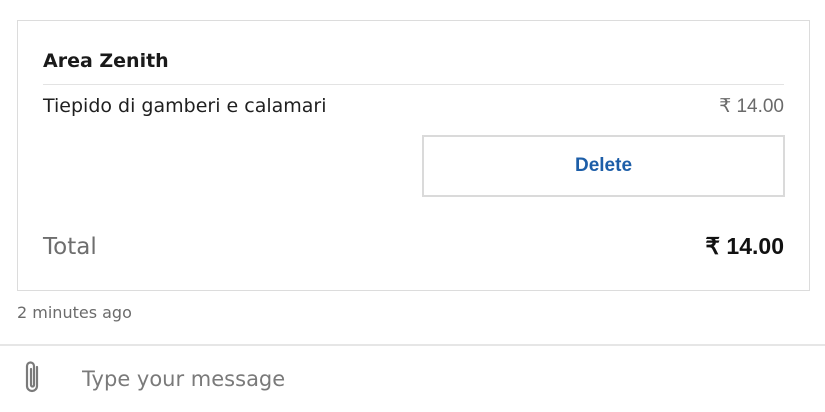 This screenshot has width=825, height=412. Describe the element at coordinates (413, 246) in the screenshot. I see `total-row: Total ₹ 14.00` at that location.